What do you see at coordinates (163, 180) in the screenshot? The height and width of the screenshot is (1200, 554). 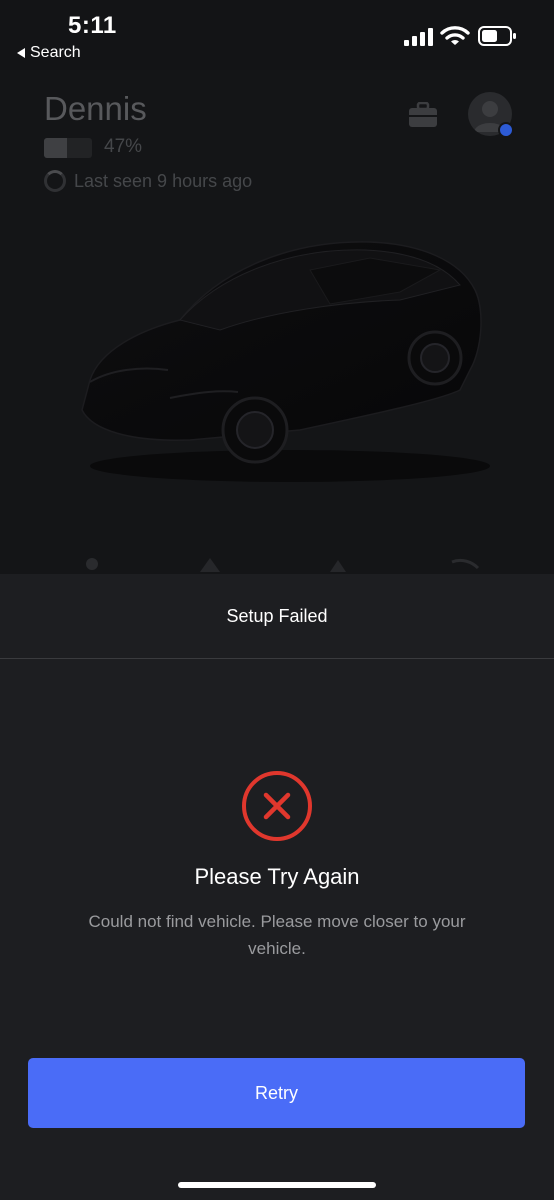 I see `last-seen-text: Last seen 9 hours ago` at bounding box center [163, 180].